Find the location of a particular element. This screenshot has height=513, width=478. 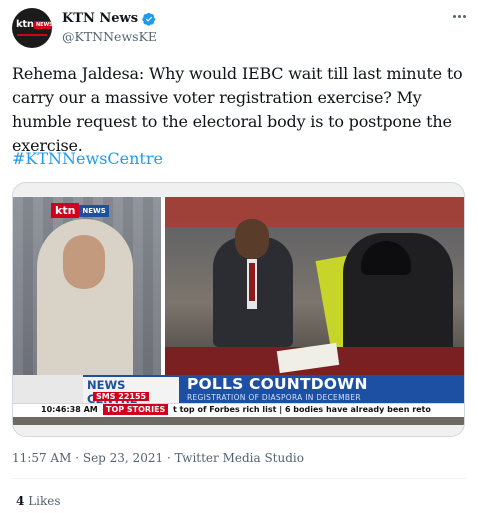

ticker-label: TOP STORIES is located at coordinates (136, 409).